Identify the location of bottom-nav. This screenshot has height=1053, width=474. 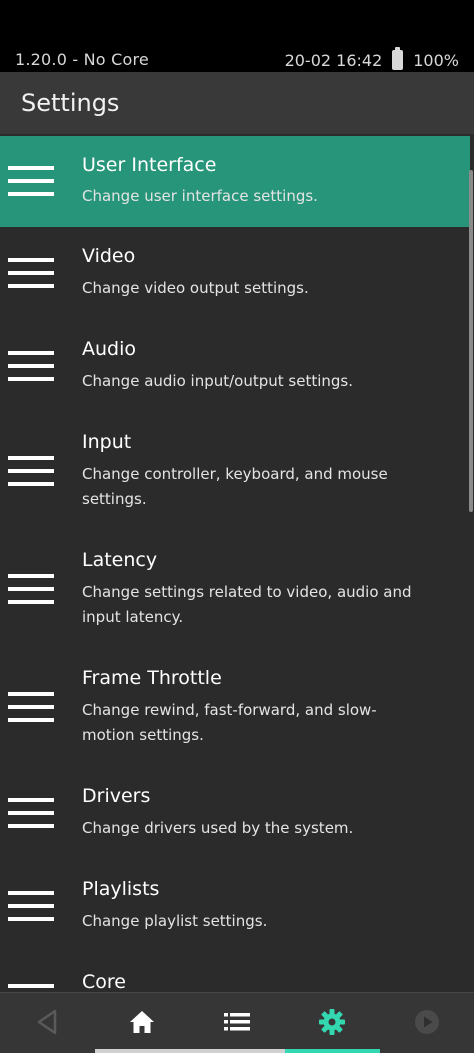
(237, 1022).